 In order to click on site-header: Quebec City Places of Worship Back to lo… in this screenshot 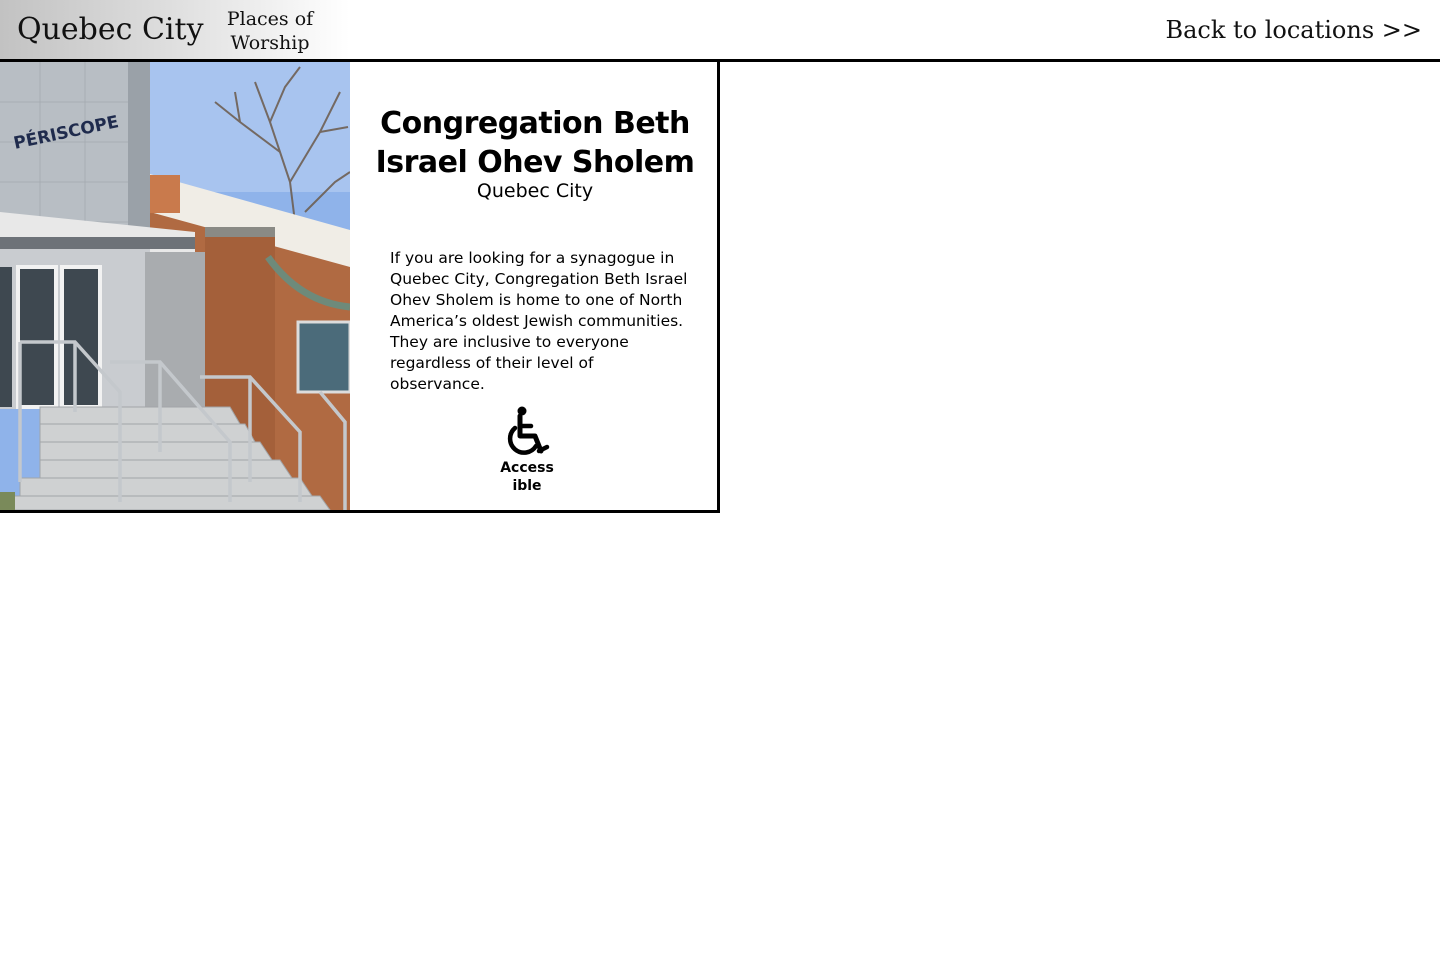, I will do `click(720, 31)`.